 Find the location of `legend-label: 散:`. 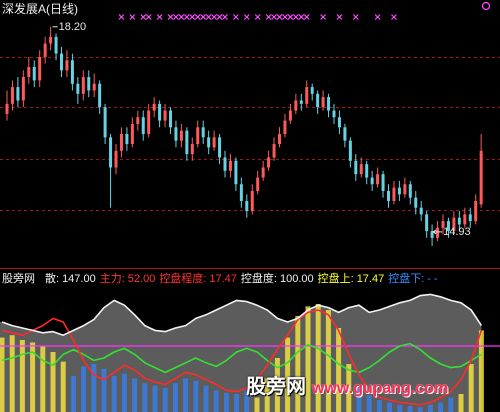

legend-label: 散: is located at coordinates (52, 279).